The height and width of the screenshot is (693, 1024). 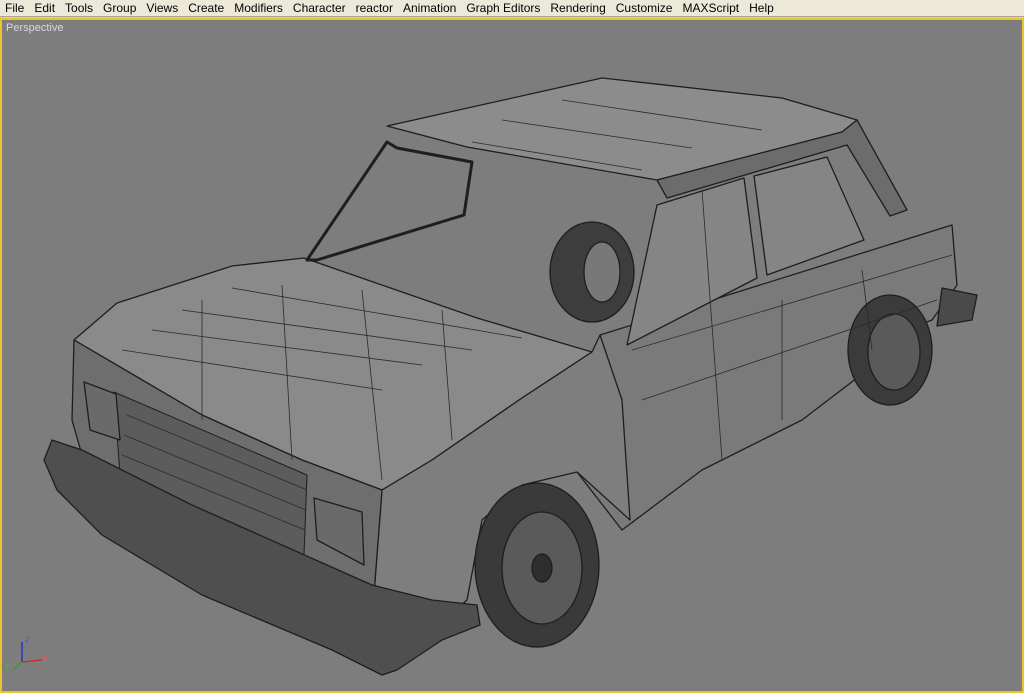 What do you see at coordinates (32, 661) in the screenshot?
I see `axis-x-line` at bounding box center [32, 661].